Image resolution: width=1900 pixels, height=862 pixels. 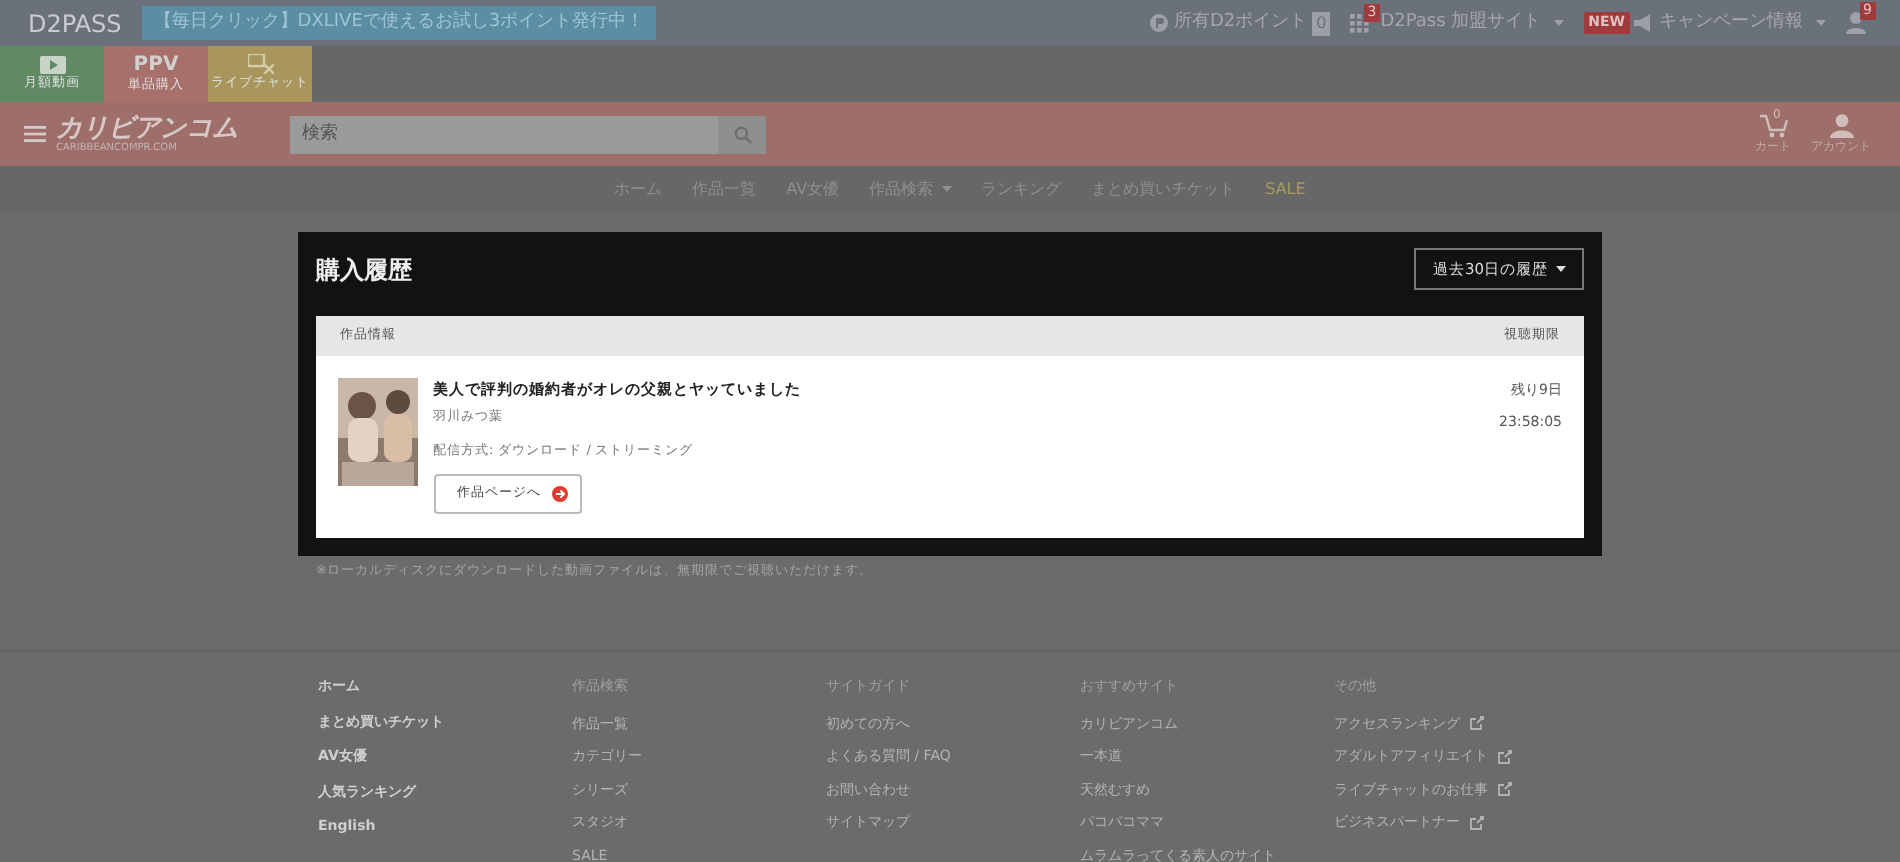 What do you see at coordinates (75, 23) in the screenshot?
I see `logo: D2PASS` at bounding box center [75, 23].